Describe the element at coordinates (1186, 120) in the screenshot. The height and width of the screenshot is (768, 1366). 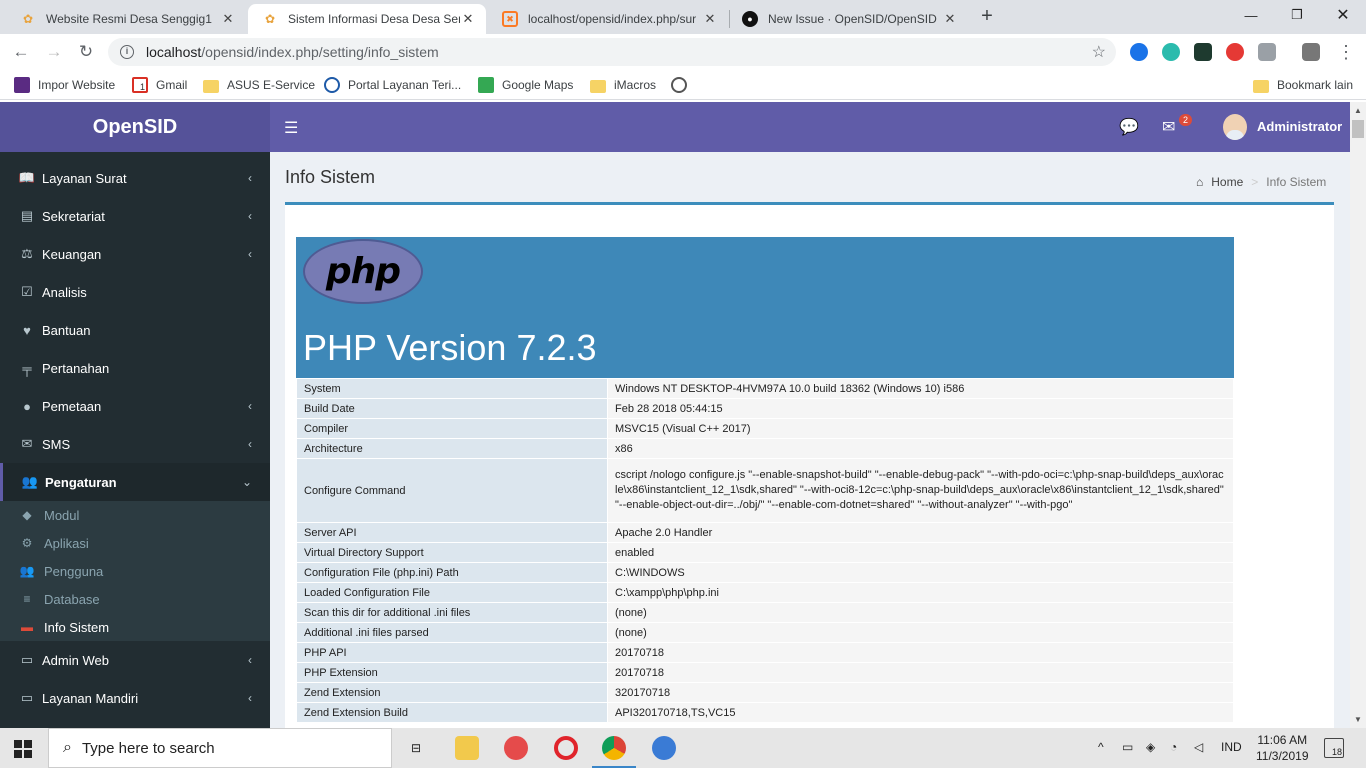
I see `notification-badge: 2` at that location.